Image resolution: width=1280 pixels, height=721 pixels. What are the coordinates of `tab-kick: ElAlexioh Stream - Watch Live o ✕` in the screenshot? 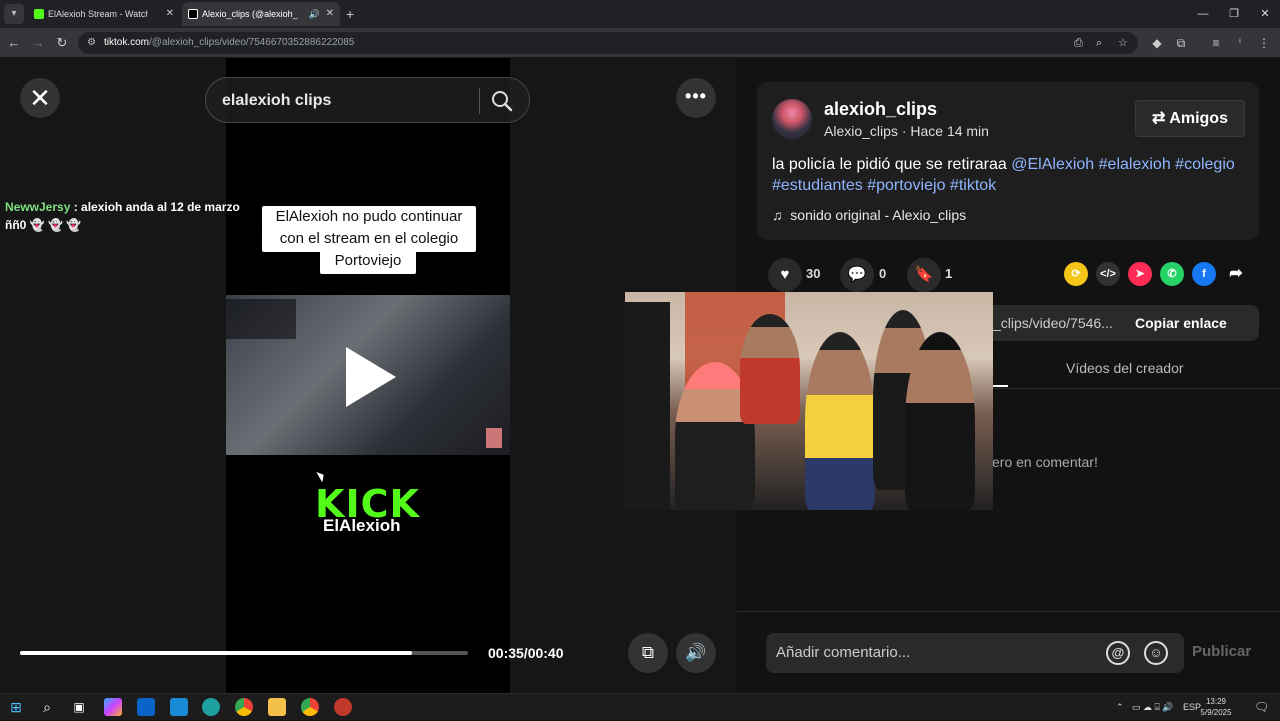 It's located at (104, 14).